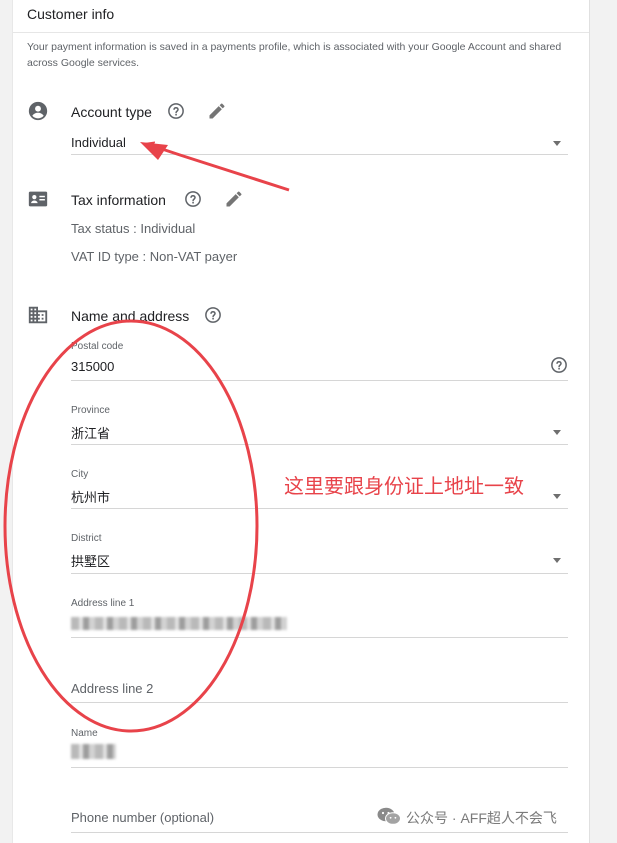 Image resolution: width=617 pixels, height=843 pixels. Describe the element at coordinates (142, 817) in the screenshot. I see `phone-number-input: Phone number (optional)` at that location.